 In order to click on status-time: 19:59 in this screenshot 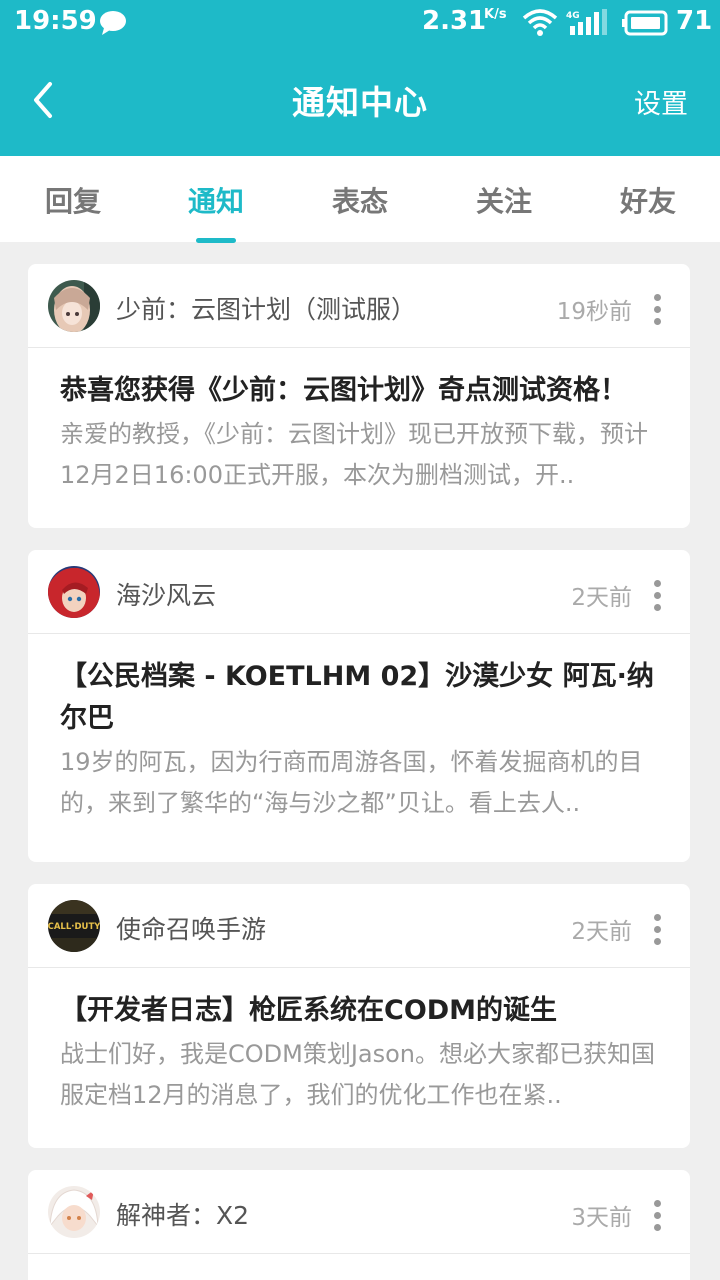, I will do `click(55, 21)`.